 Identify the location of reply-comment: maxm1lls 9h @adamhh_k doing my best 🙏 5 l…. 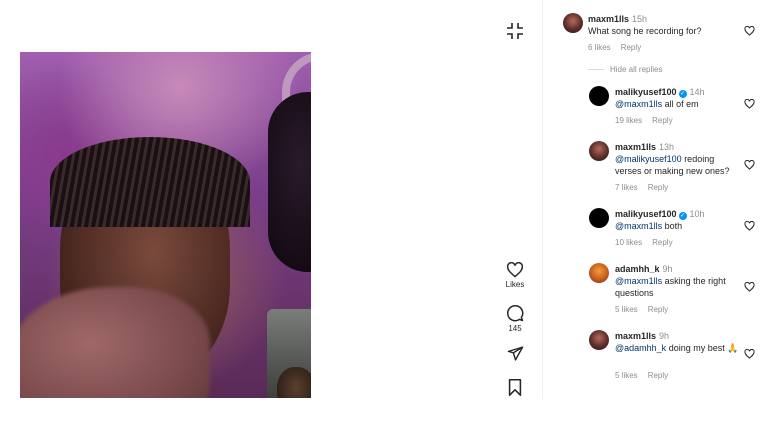
(665, 357).